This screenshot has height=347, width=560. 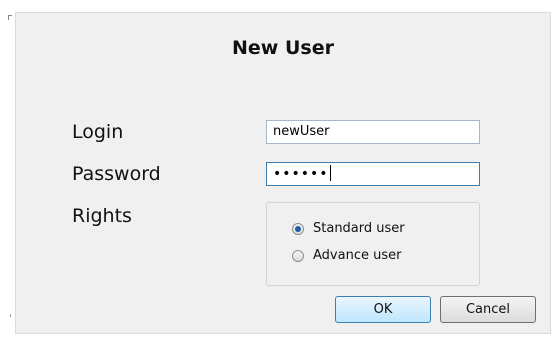 I want to click on password-input: ••••••, so click(x=373, y=174).